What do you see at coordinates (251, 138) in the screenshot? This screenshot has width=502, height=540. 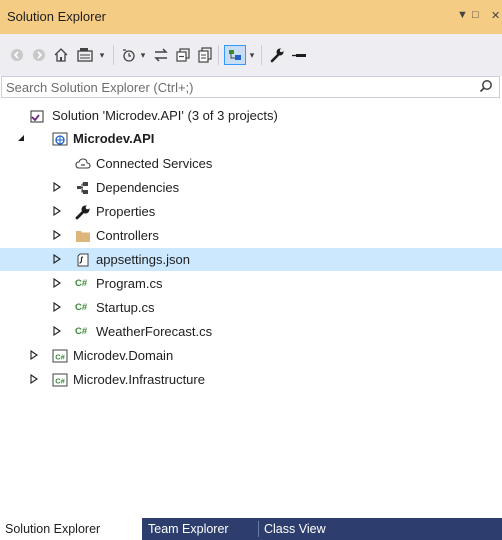 I see `tree-row-project: Microdev.API` at bounding box center [251, 138].